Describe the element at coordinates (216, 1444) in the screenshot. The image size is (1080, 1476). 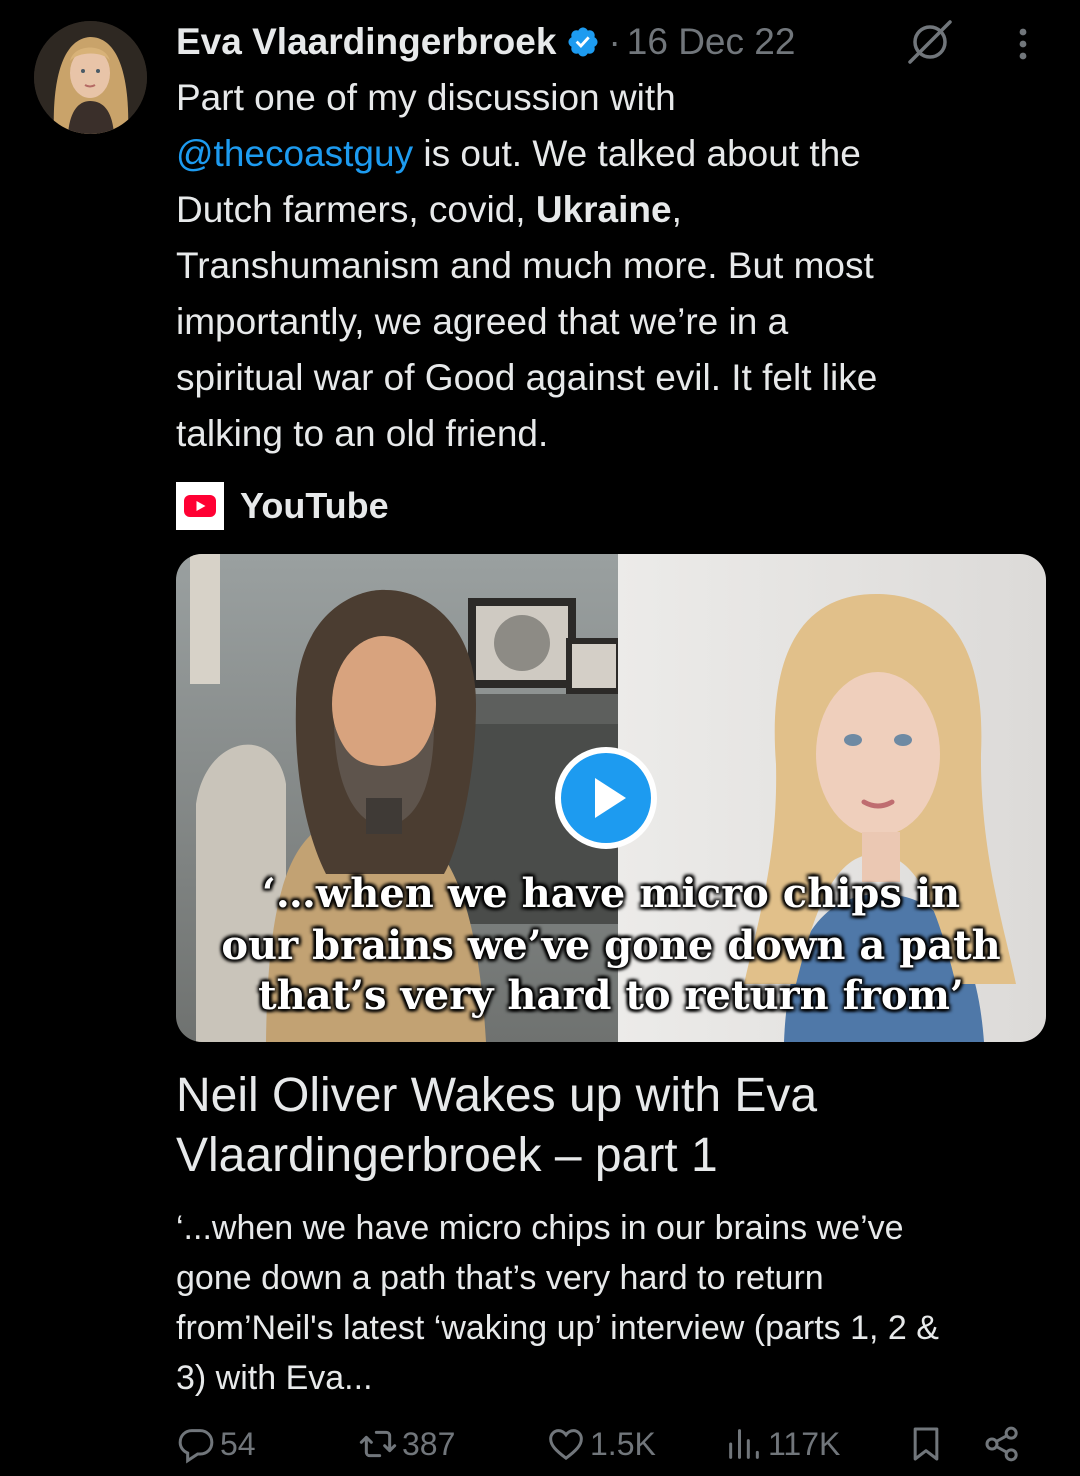
I see `reply-button: 54` at that location.